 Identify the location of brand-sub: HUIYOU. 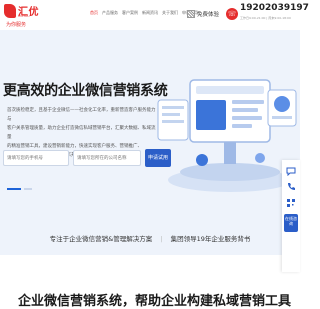
(24, 16).